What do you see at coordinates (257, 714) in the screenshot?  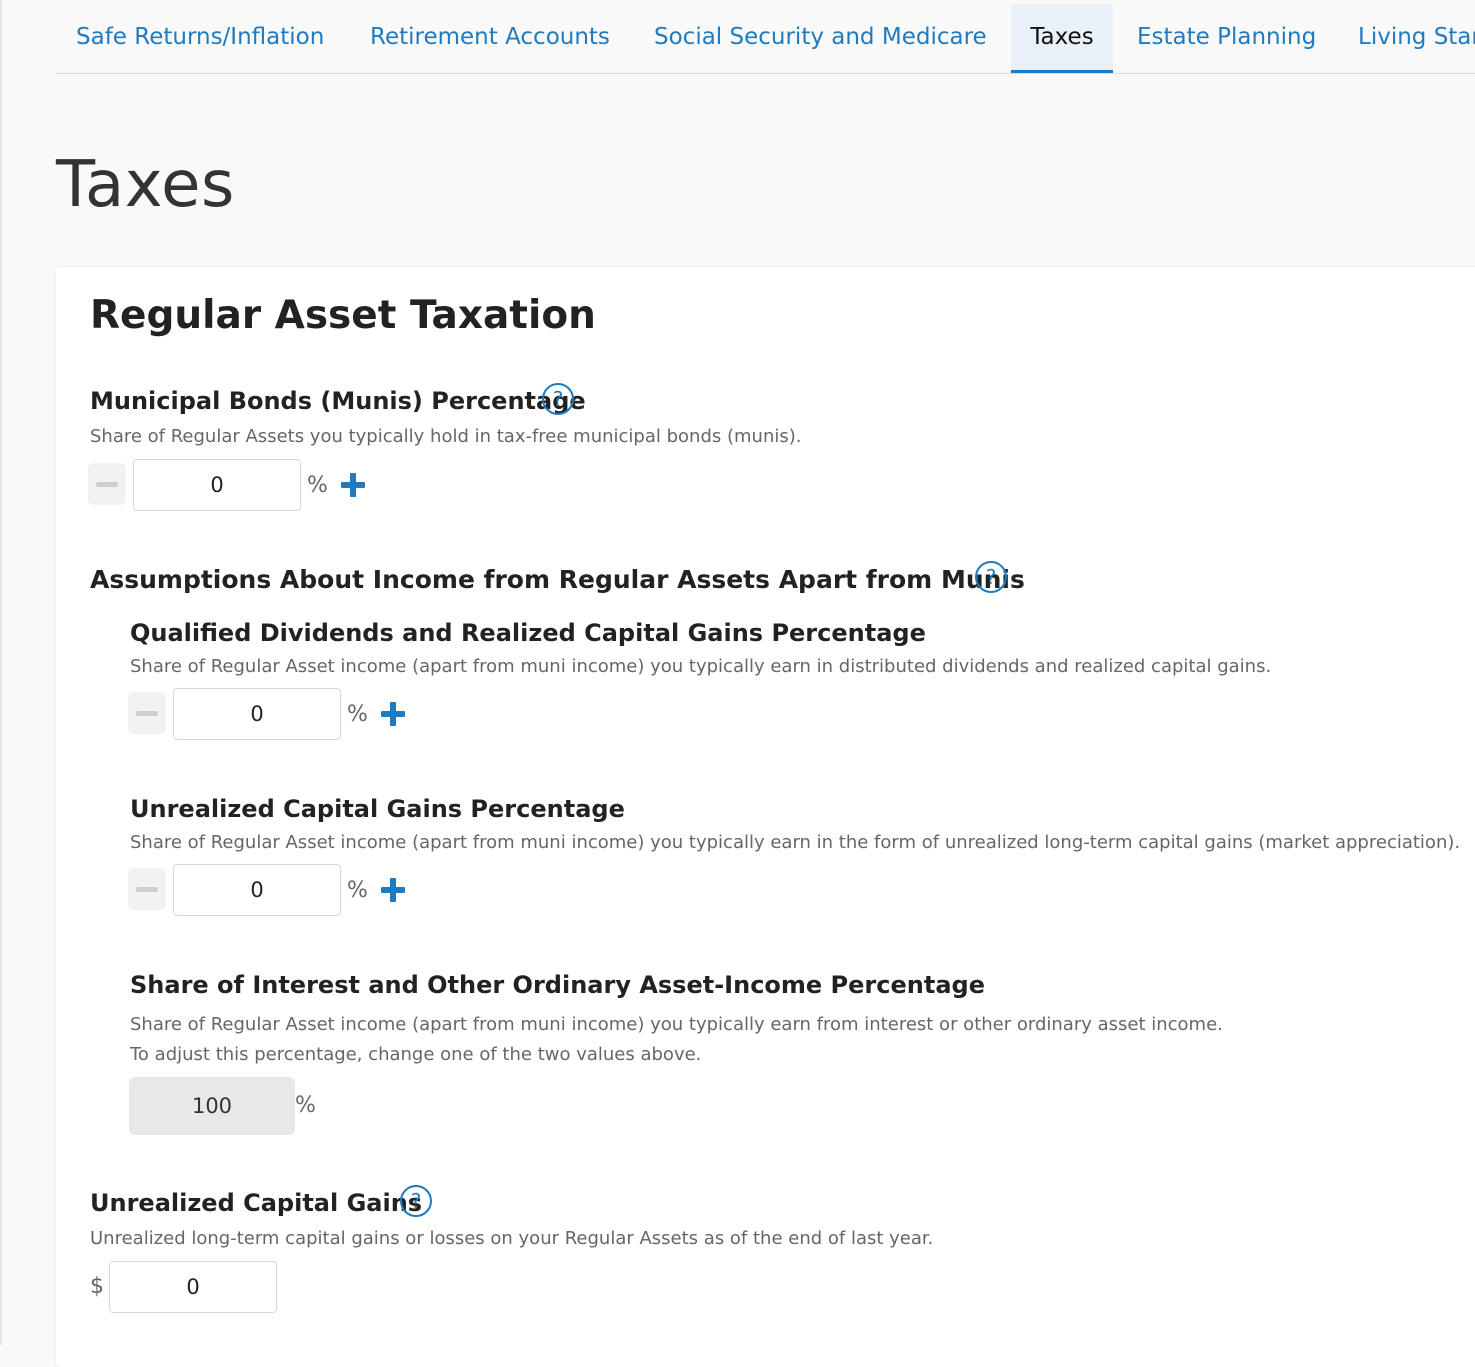 I see `qualified-percentage-input: 0` at bounding box center [257, 714].